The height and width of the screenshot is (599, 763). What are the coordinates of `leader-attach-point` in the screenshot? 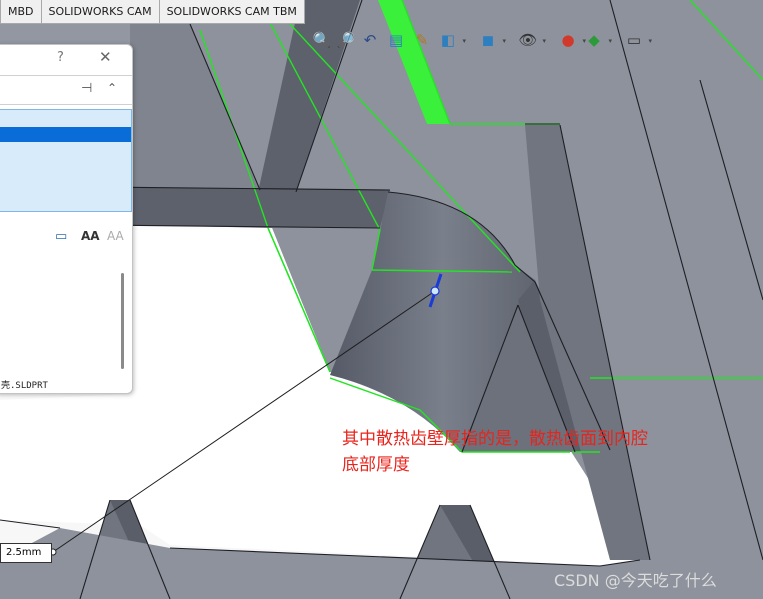 It's located at (435, 291).